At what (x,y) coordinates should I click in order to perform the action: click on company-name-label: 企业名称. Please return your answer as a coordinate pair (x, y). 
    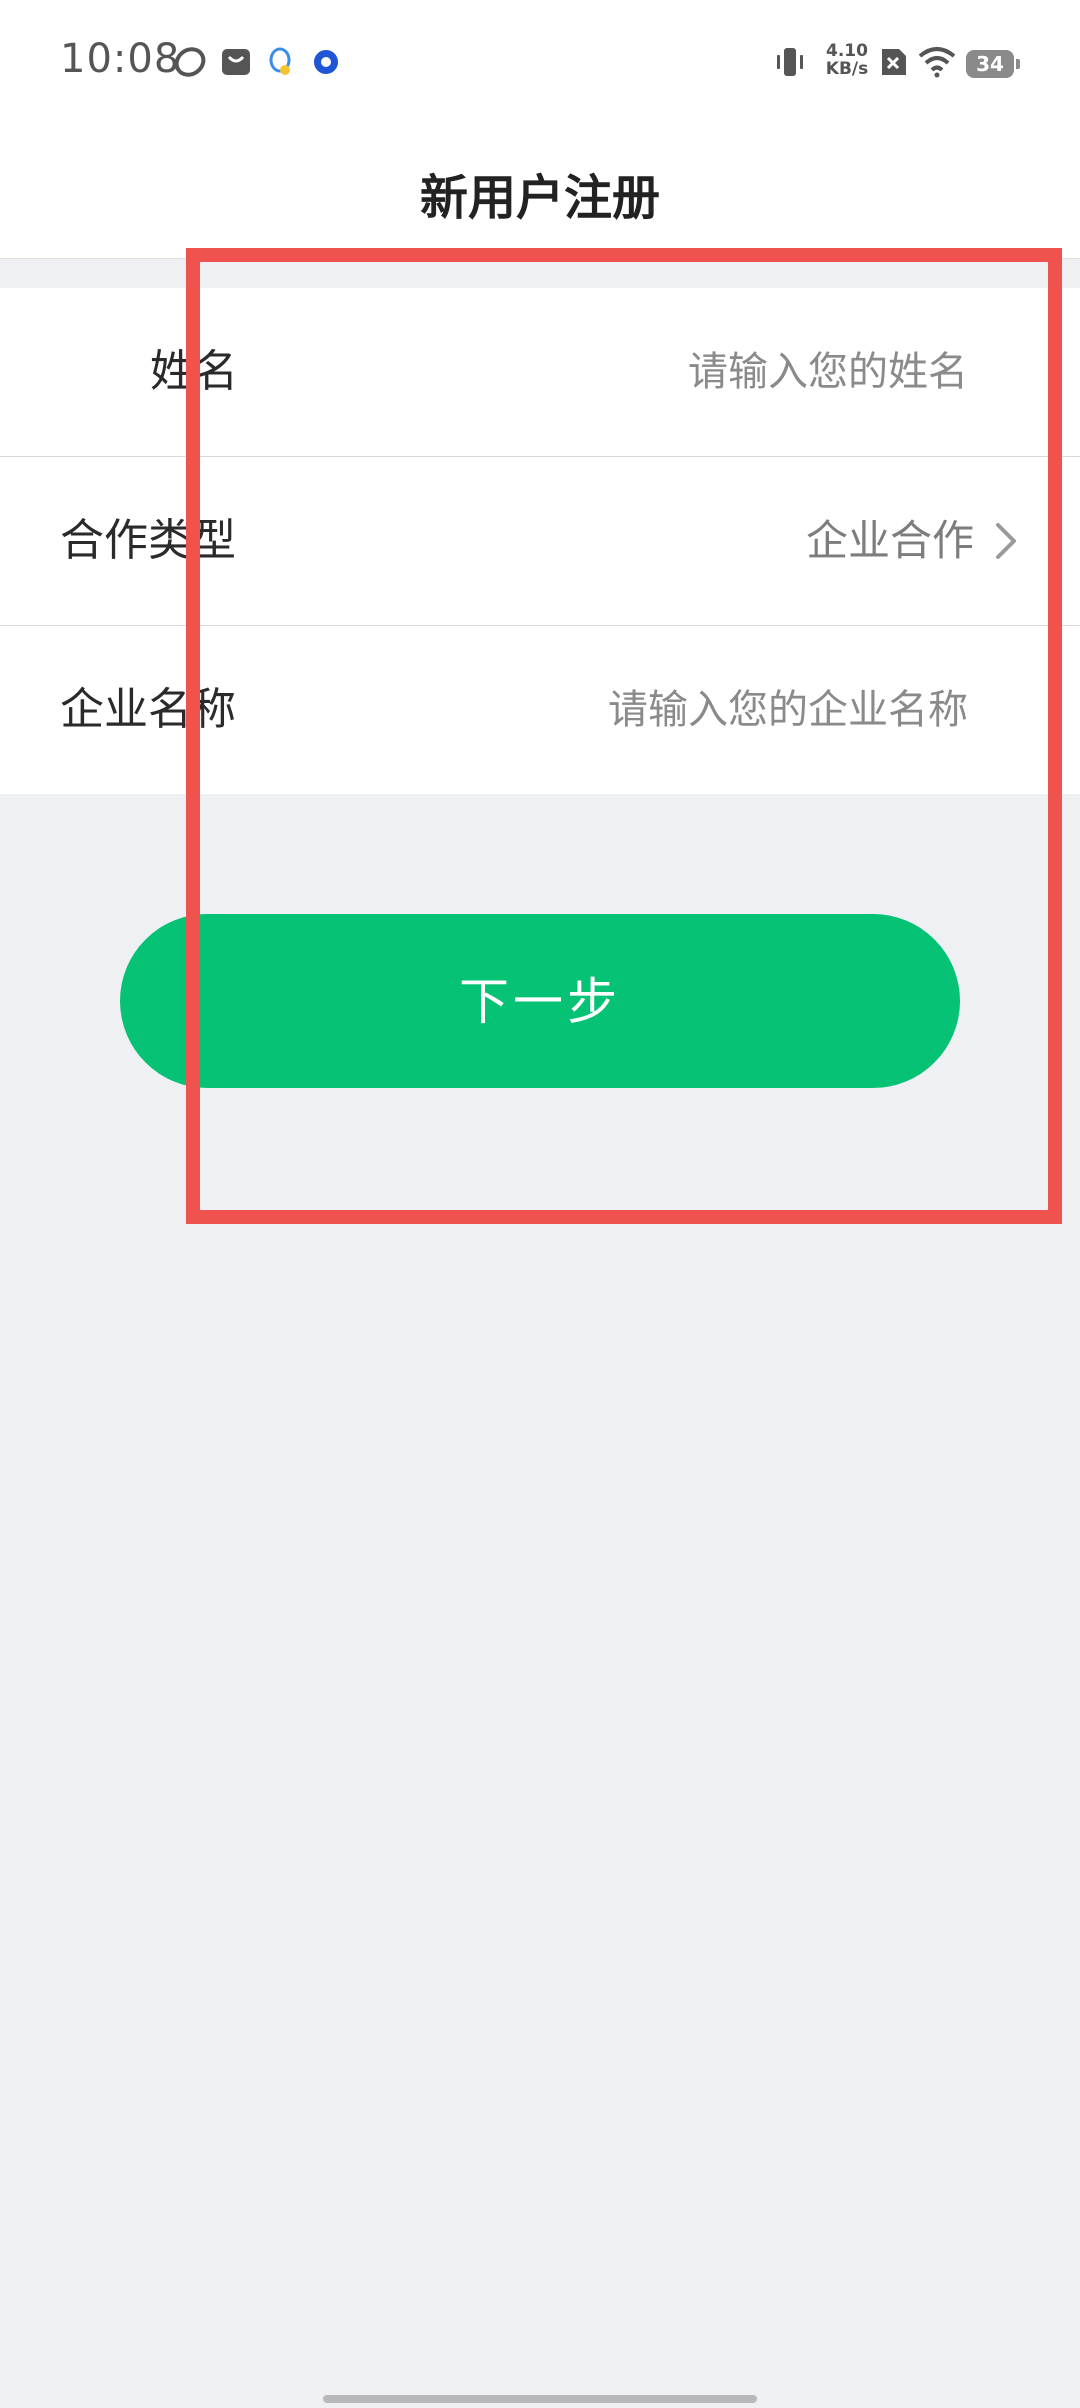
    Looking at the image, I should click on (148, 709).